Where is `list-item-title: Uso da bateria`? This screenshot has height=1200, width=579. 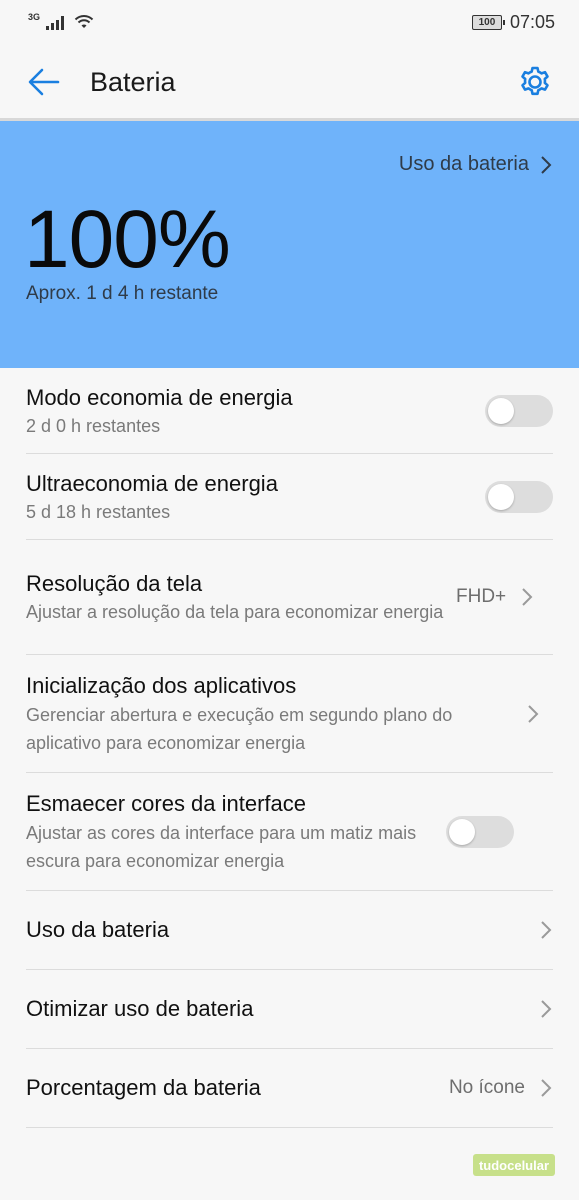
list-item-title: Uso da bateria is located at coordinates (98, 929).